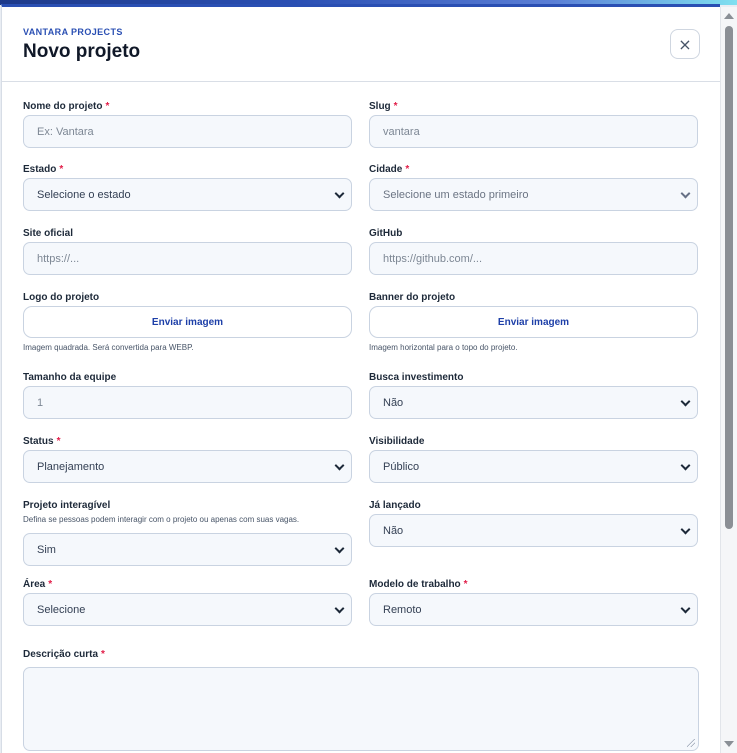 The width and height of the screenshot is (737, 753). I want to click on city-select: Selecione um estado primeiro, so click(533, 194).